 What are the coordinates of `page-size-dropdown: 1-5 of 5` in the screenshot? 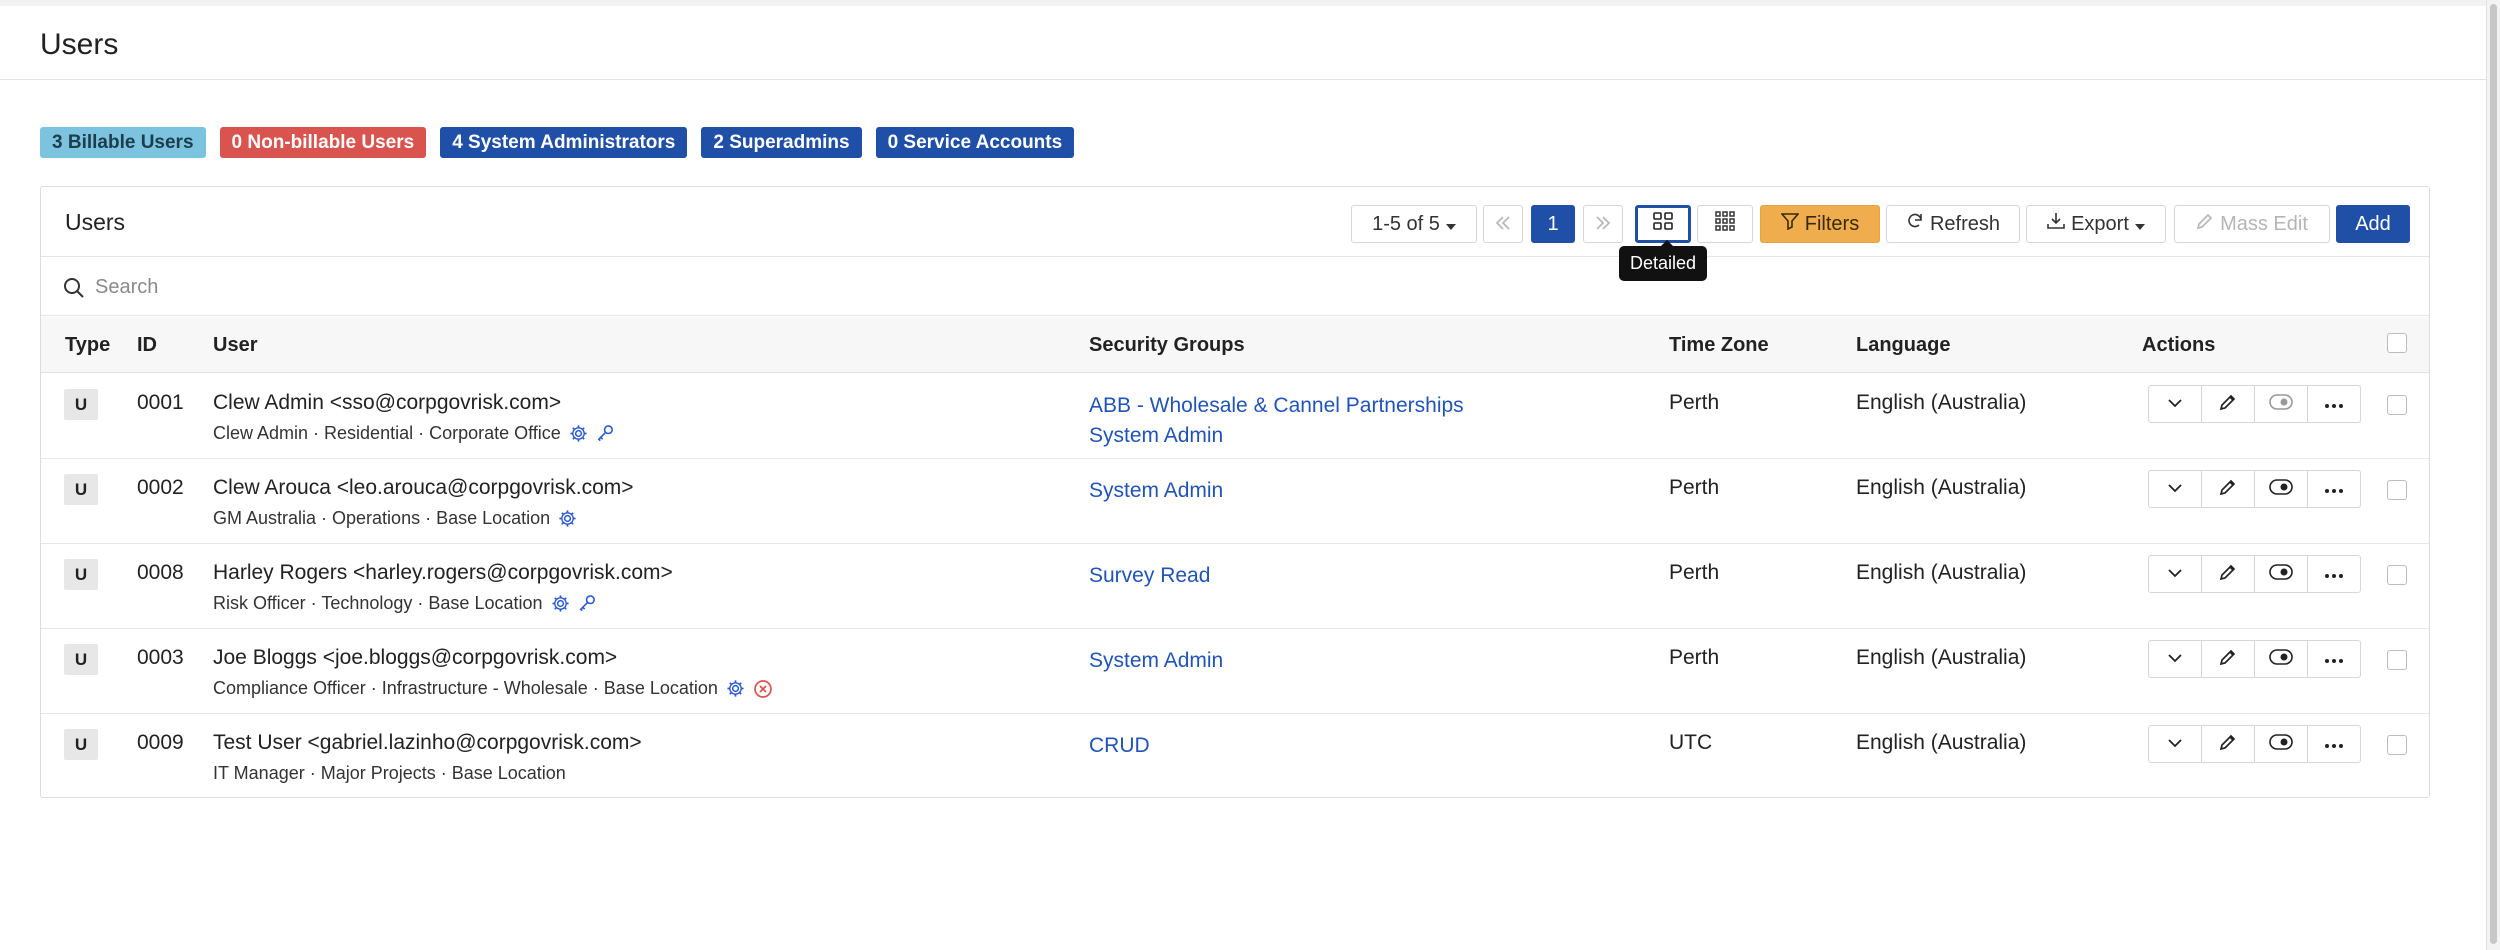 It's located at (1414, 224).